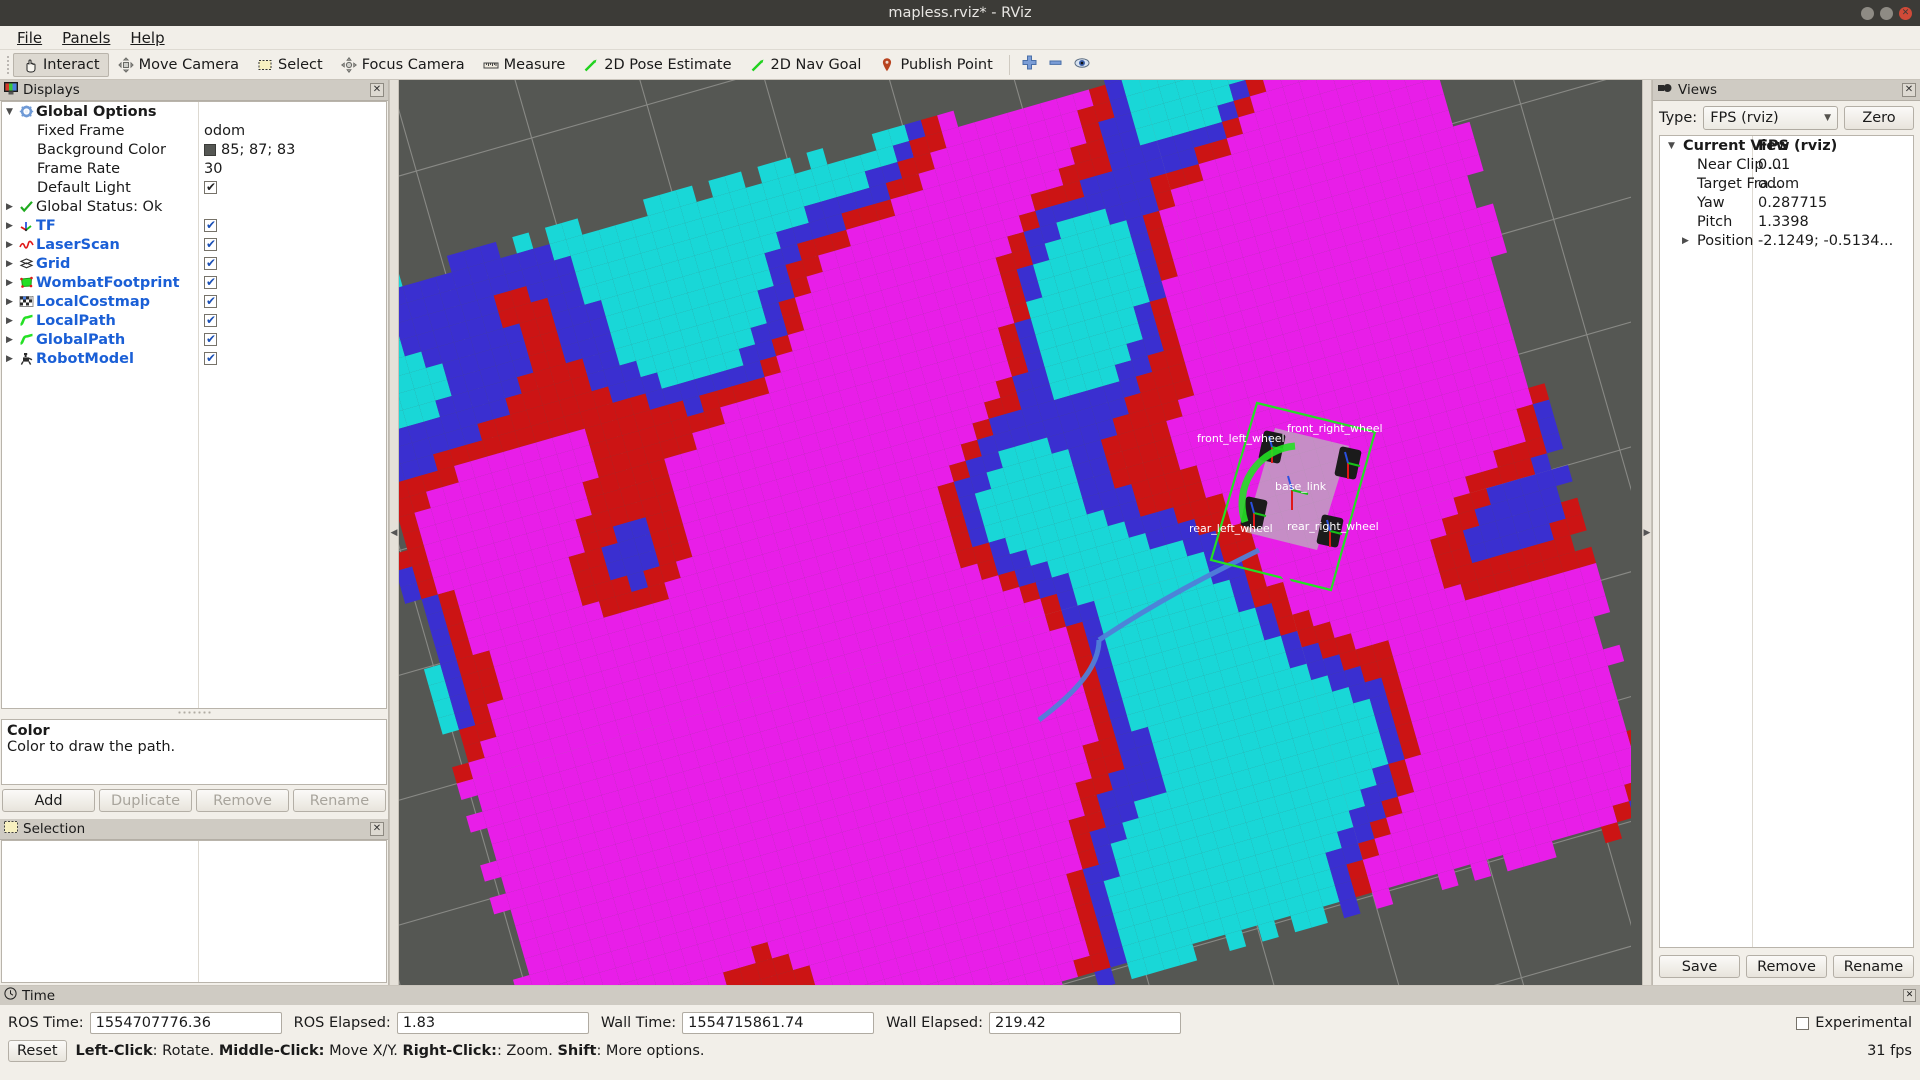  I want to click on wall-elapsed-input: 219.42, so click(1084, 1023).